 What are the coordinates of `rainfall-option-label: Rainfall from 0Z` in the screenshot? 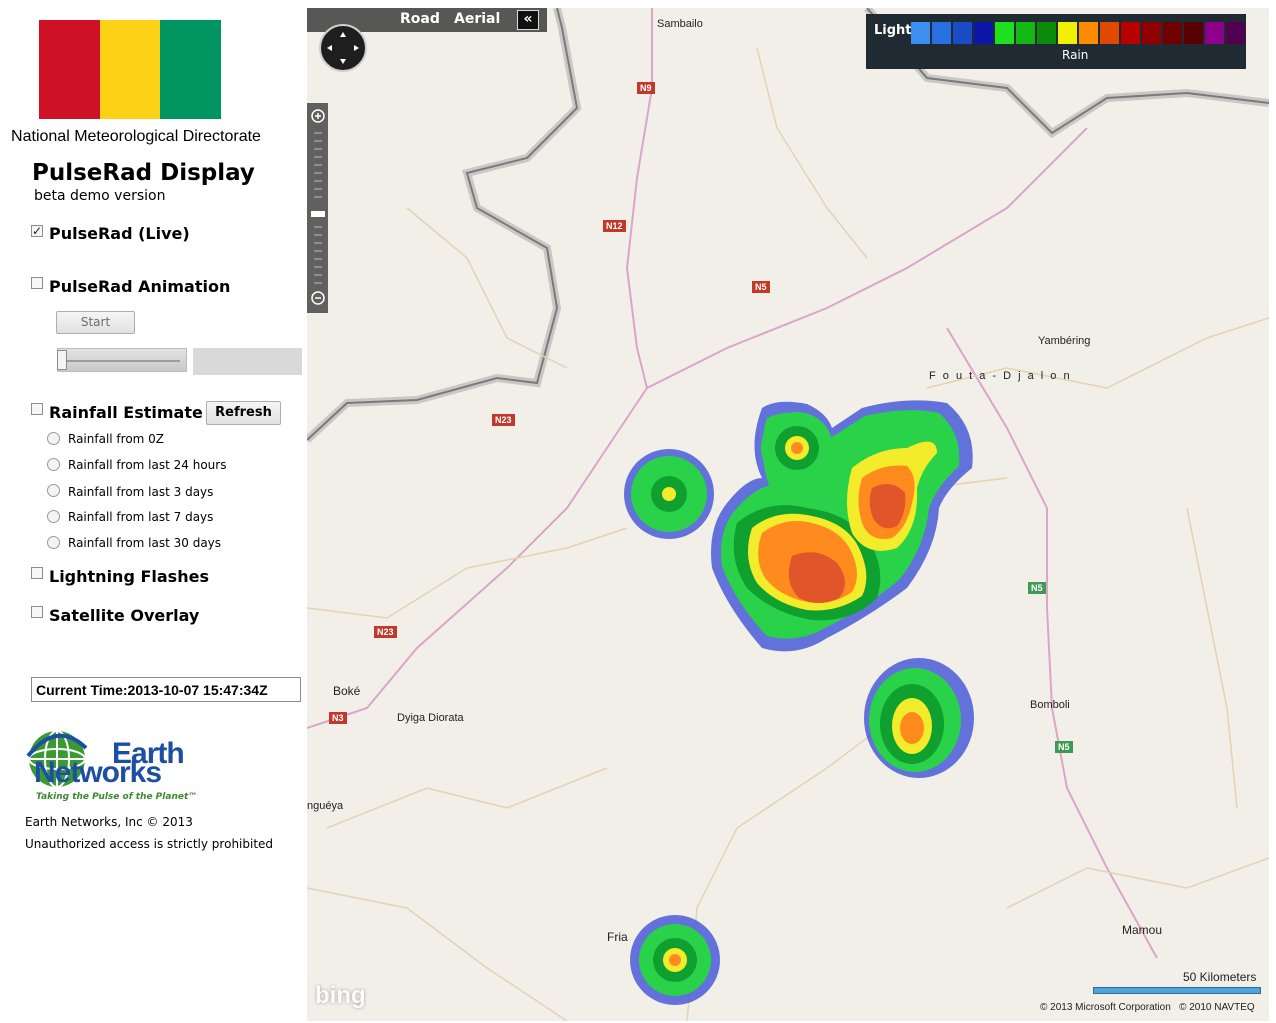 It's located at (116, 439).